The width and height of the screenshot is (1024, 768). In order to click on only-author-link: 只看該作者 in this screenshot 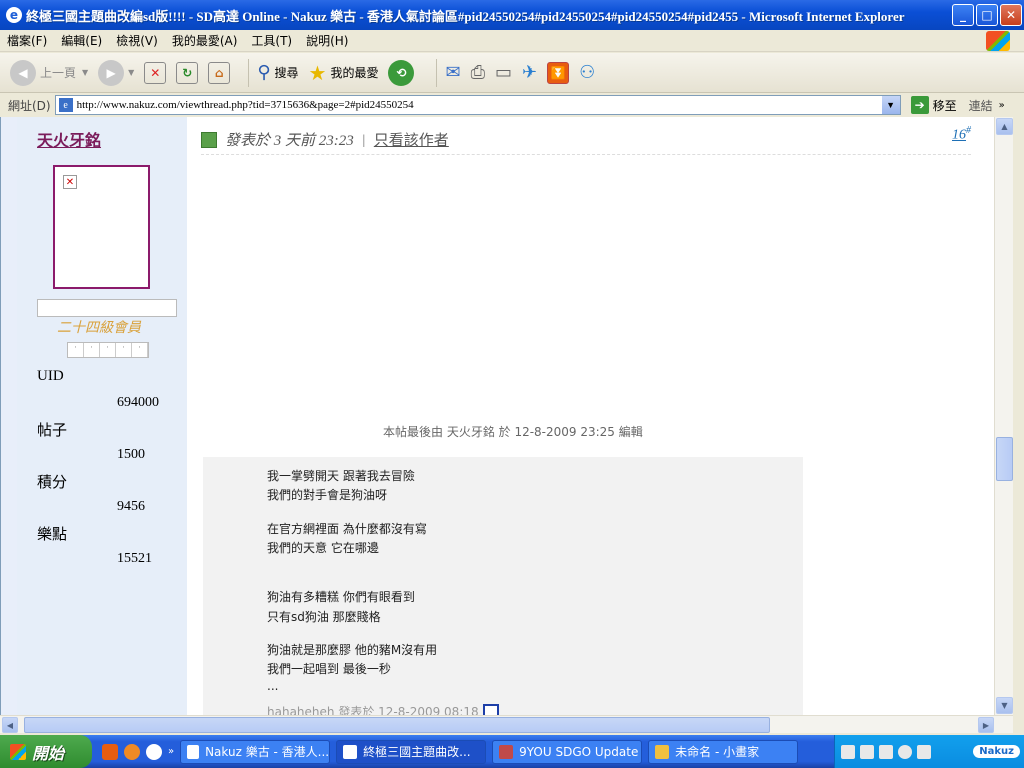, I will do `click(411, 139)`.